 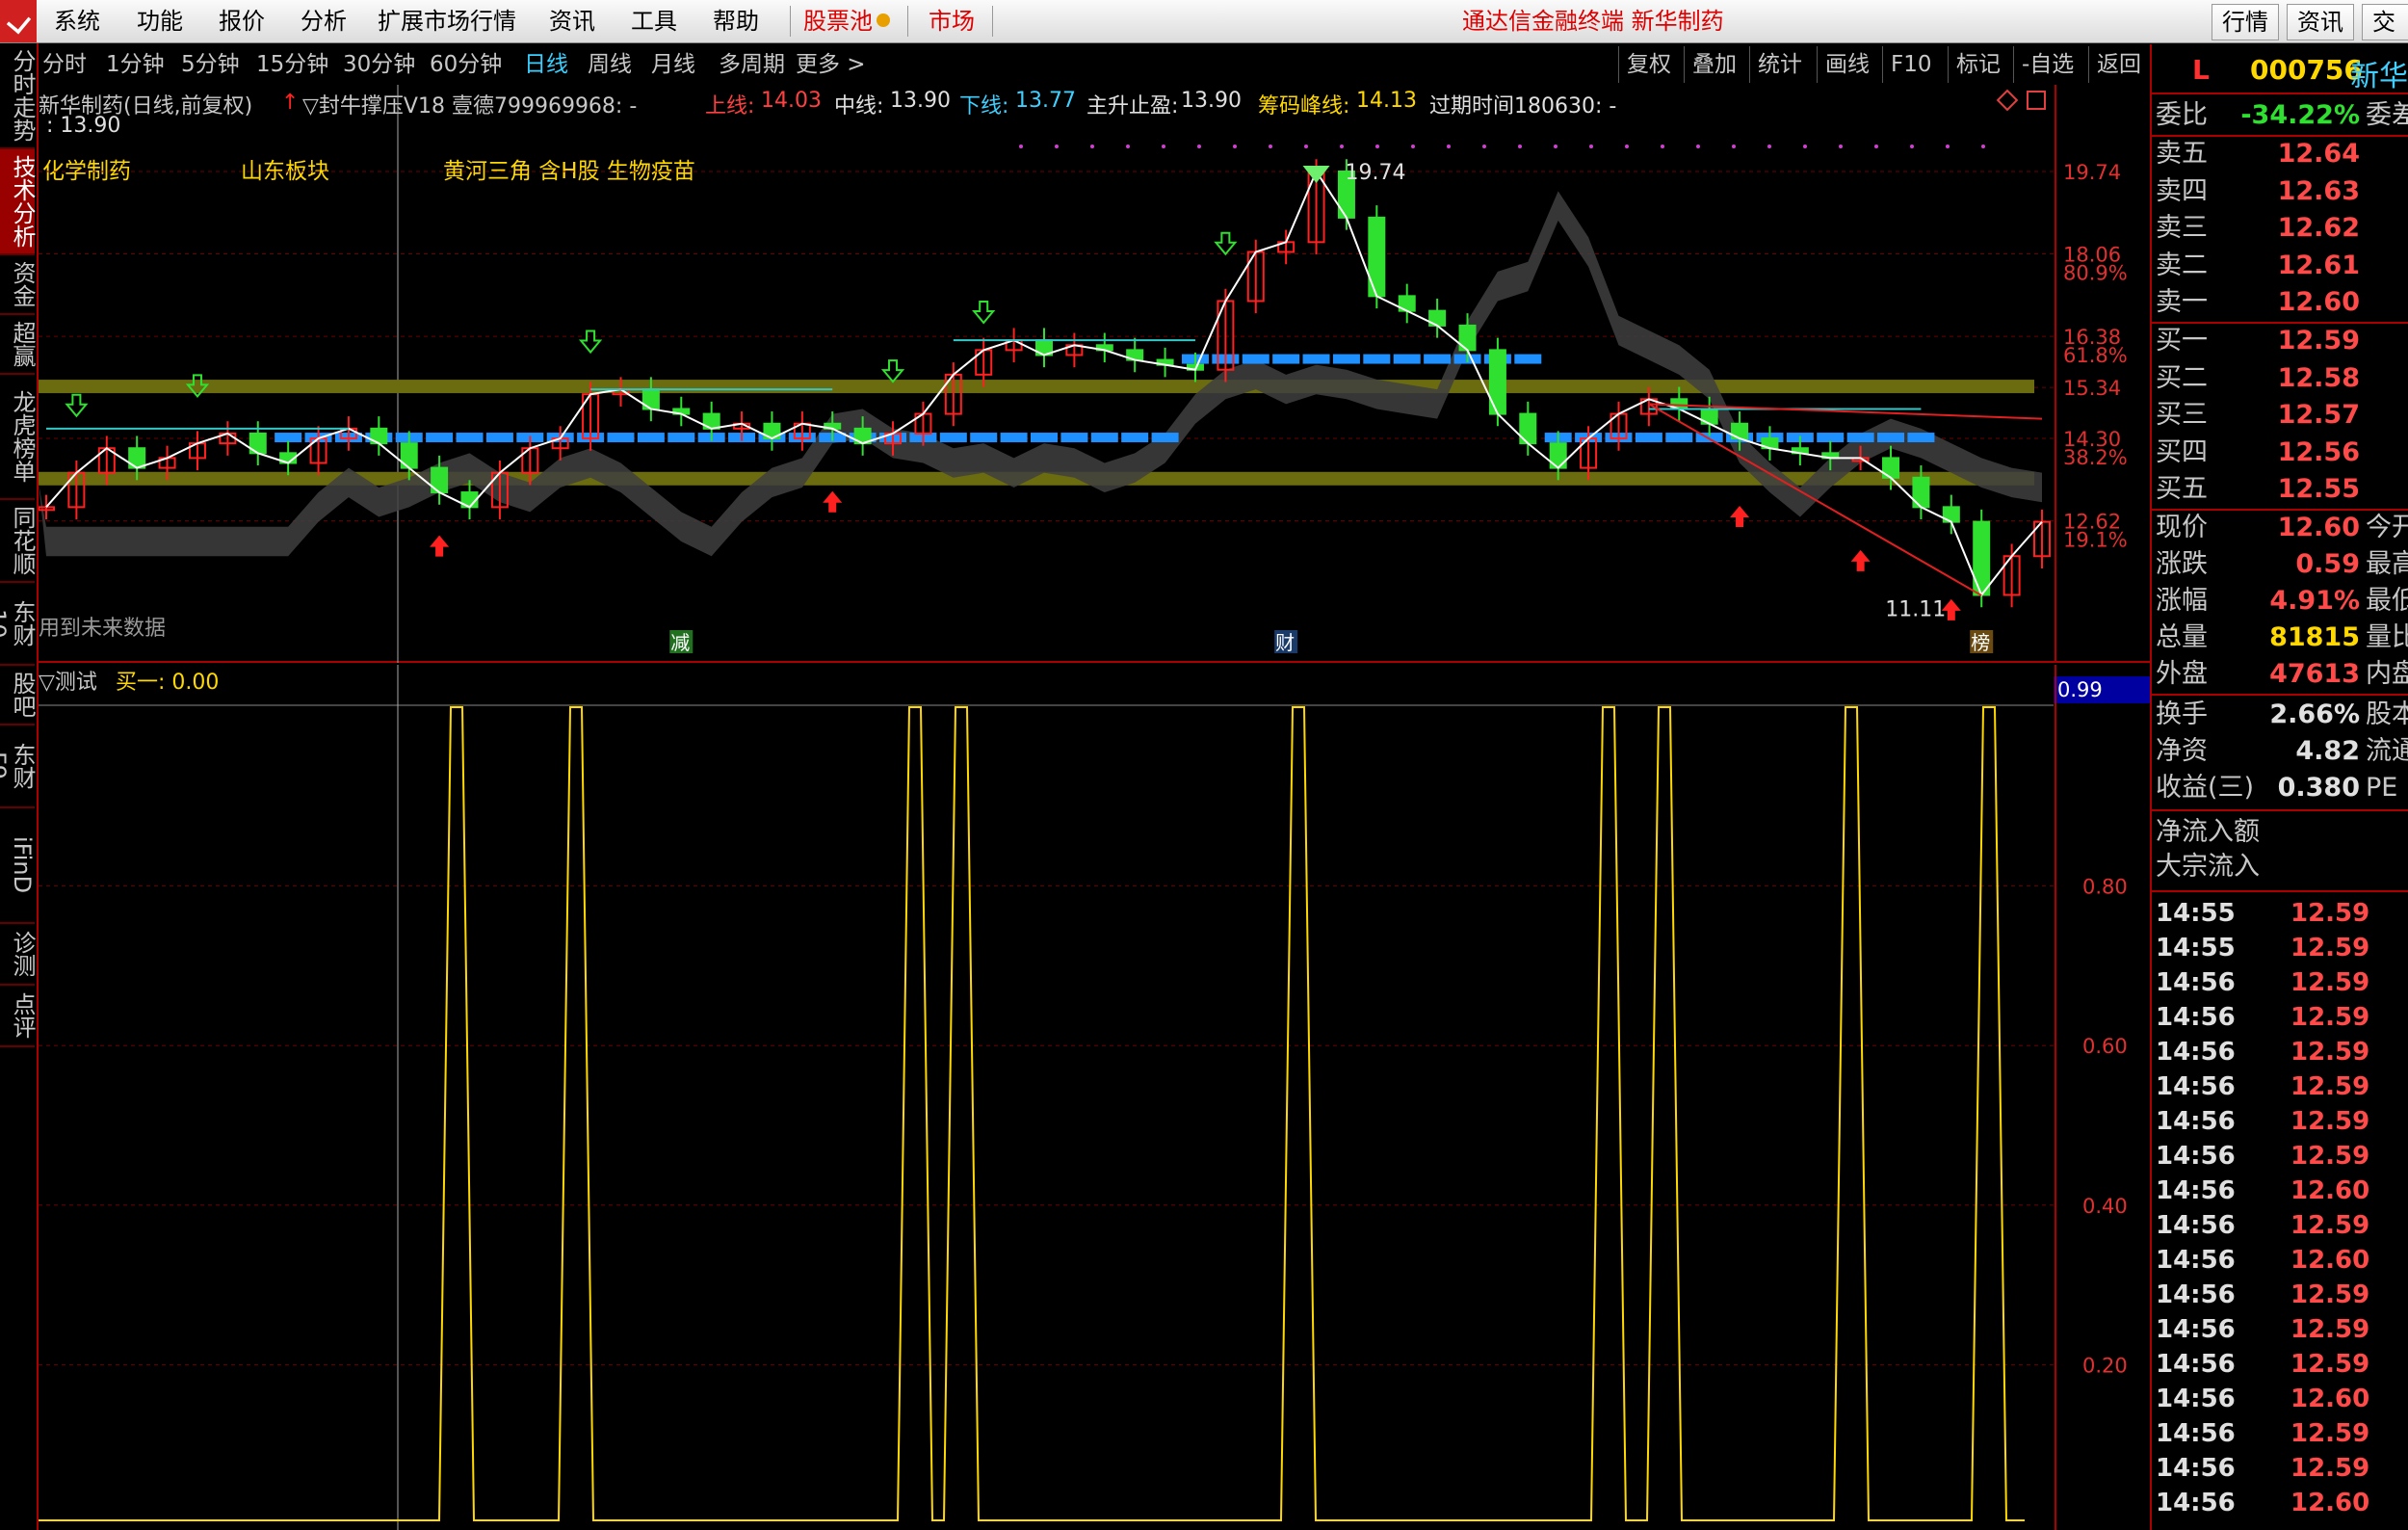 I want to click on menu-function: 功能, so click(x=160, y=21).